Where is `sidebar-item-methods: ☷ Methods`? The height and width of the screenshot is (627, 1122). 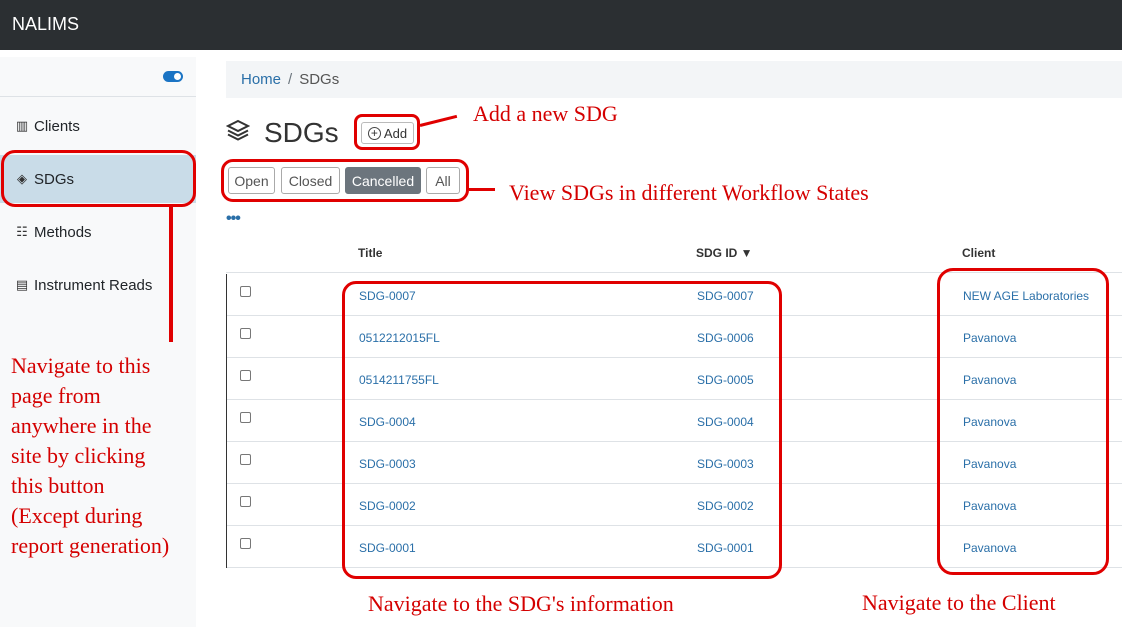 sidebar-item-methods: ☷ Methods is located at coordinates (98, 232).